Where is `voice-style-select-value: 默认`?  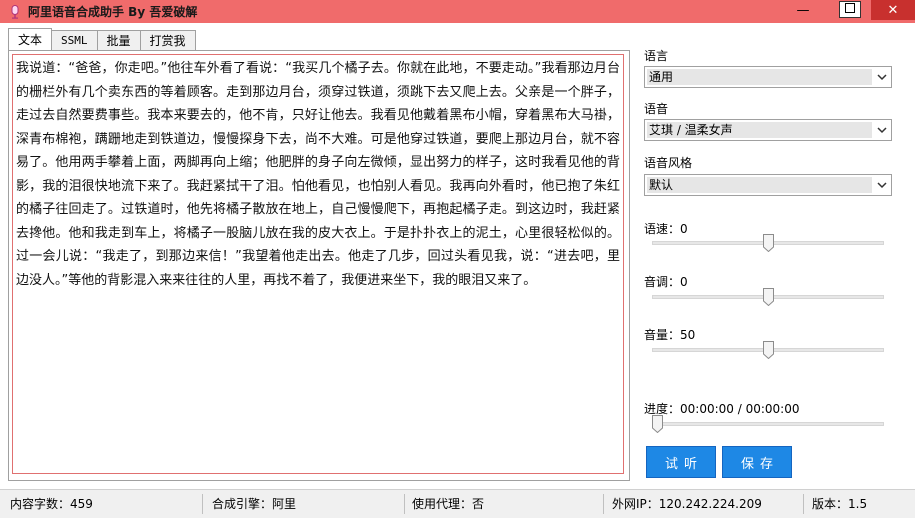 voice-style-select-value: 默认 is located at coordinates (759, 185).